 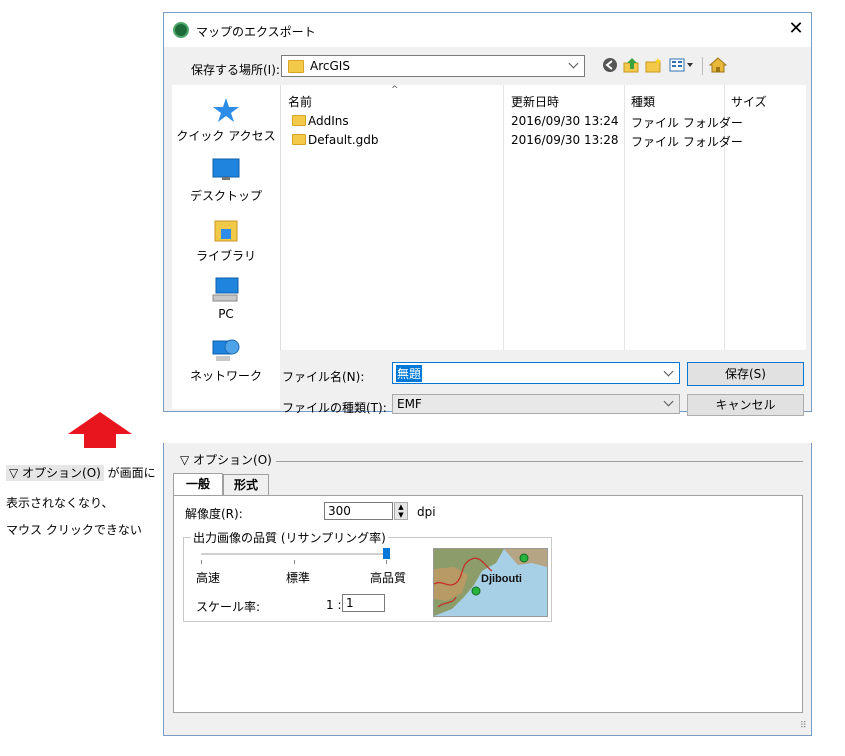 I want to click on scale-input: 1, so click(x=363, y=603).